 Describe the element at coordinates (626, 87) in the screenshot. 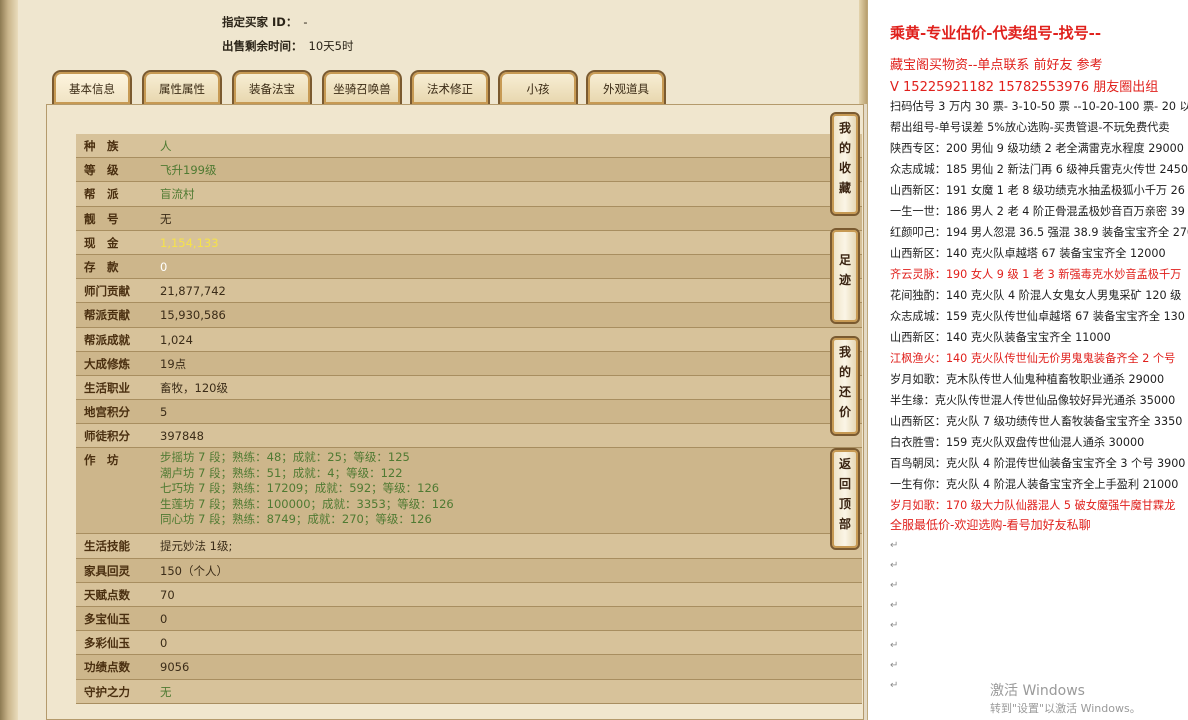

I see `tab-appearance: 外观道具` at that location.